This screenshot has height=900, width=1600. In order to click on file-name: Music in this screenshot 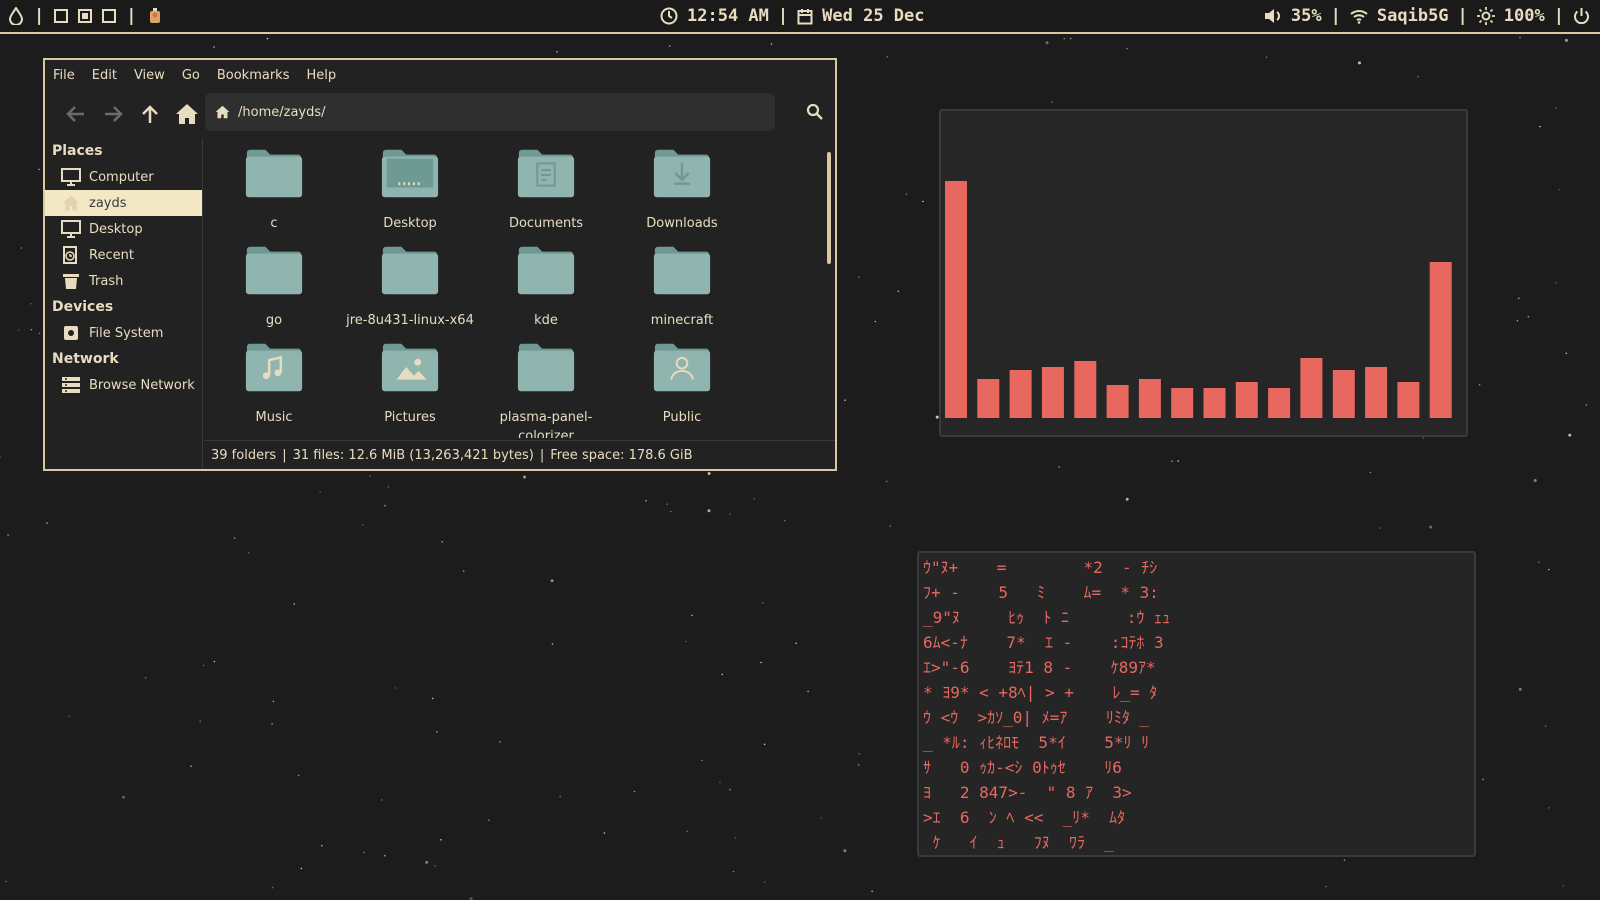, I will do `click(274, 417)`.